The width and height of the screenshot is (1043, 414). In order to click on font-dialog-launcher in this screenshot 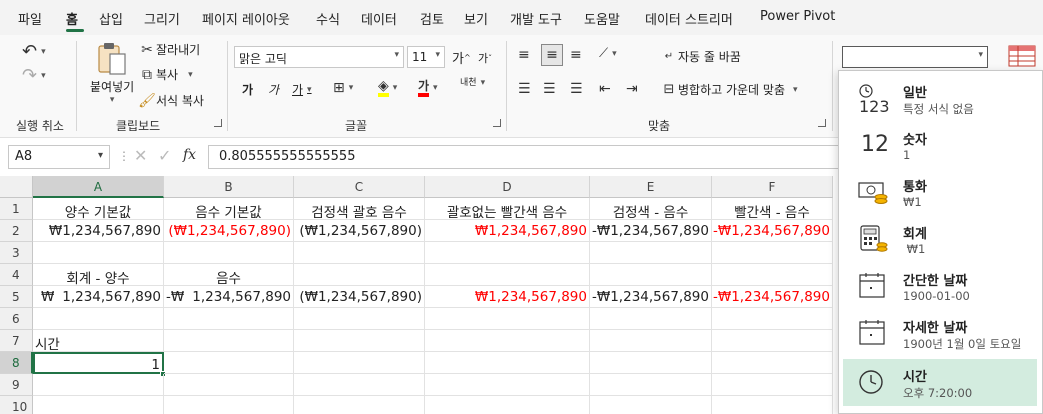, I will do `click(497, 123)`.